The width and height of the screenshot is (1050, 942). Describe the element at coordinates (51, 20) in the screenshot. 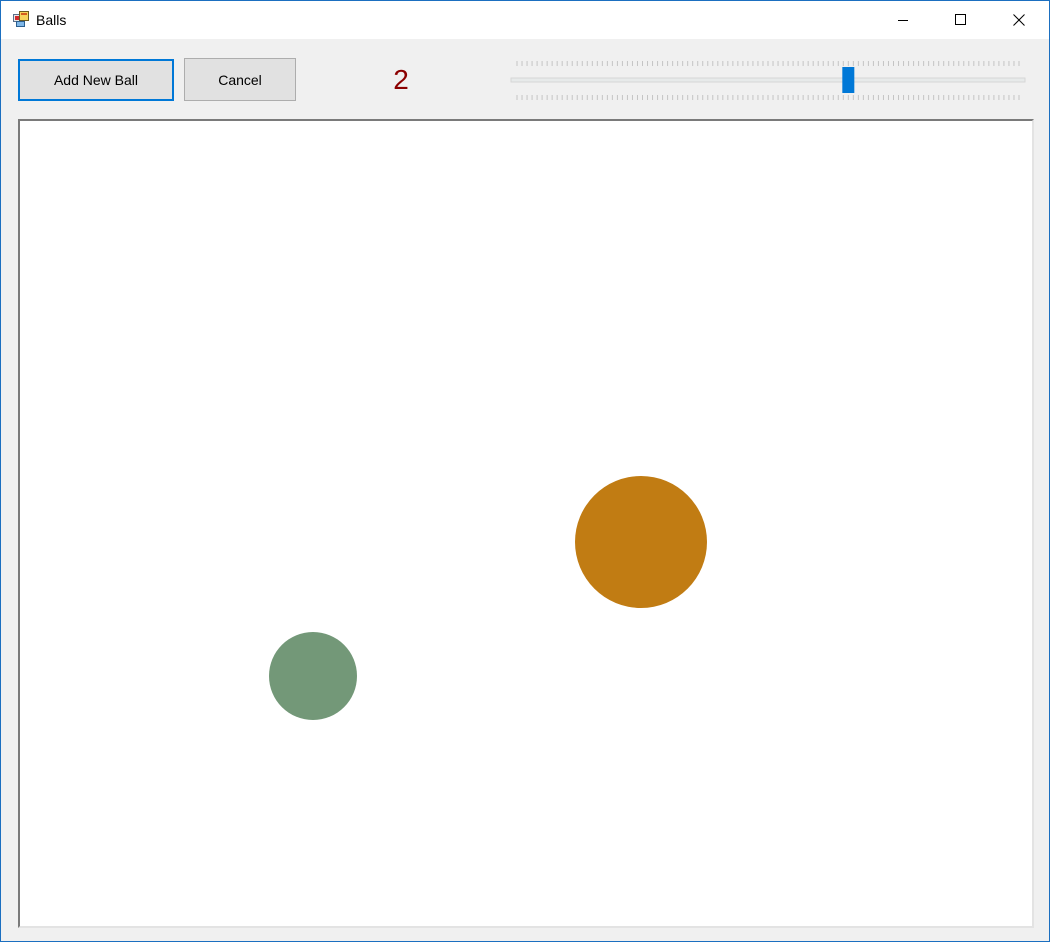

I see `window-title: Balls` at that location.